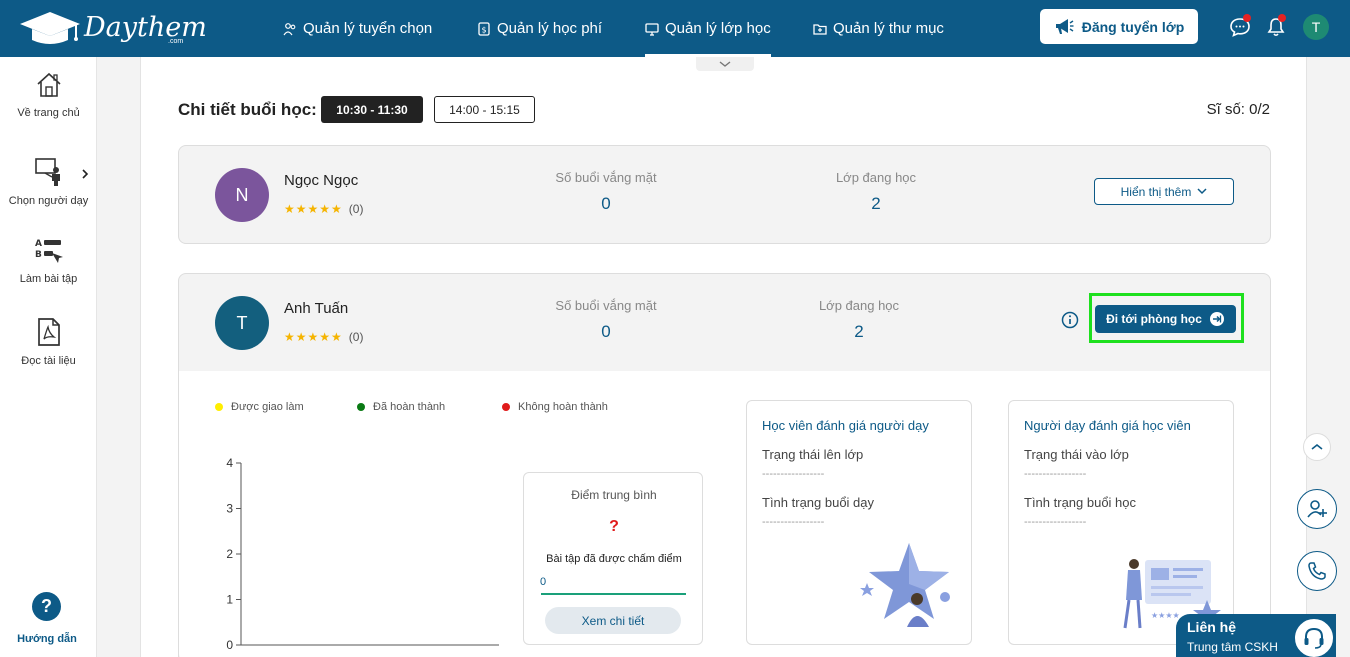 Image resolution: width=1350 pixels, height=657 pixels. I want to click on logo: Daythem .com, so click(112, 29).